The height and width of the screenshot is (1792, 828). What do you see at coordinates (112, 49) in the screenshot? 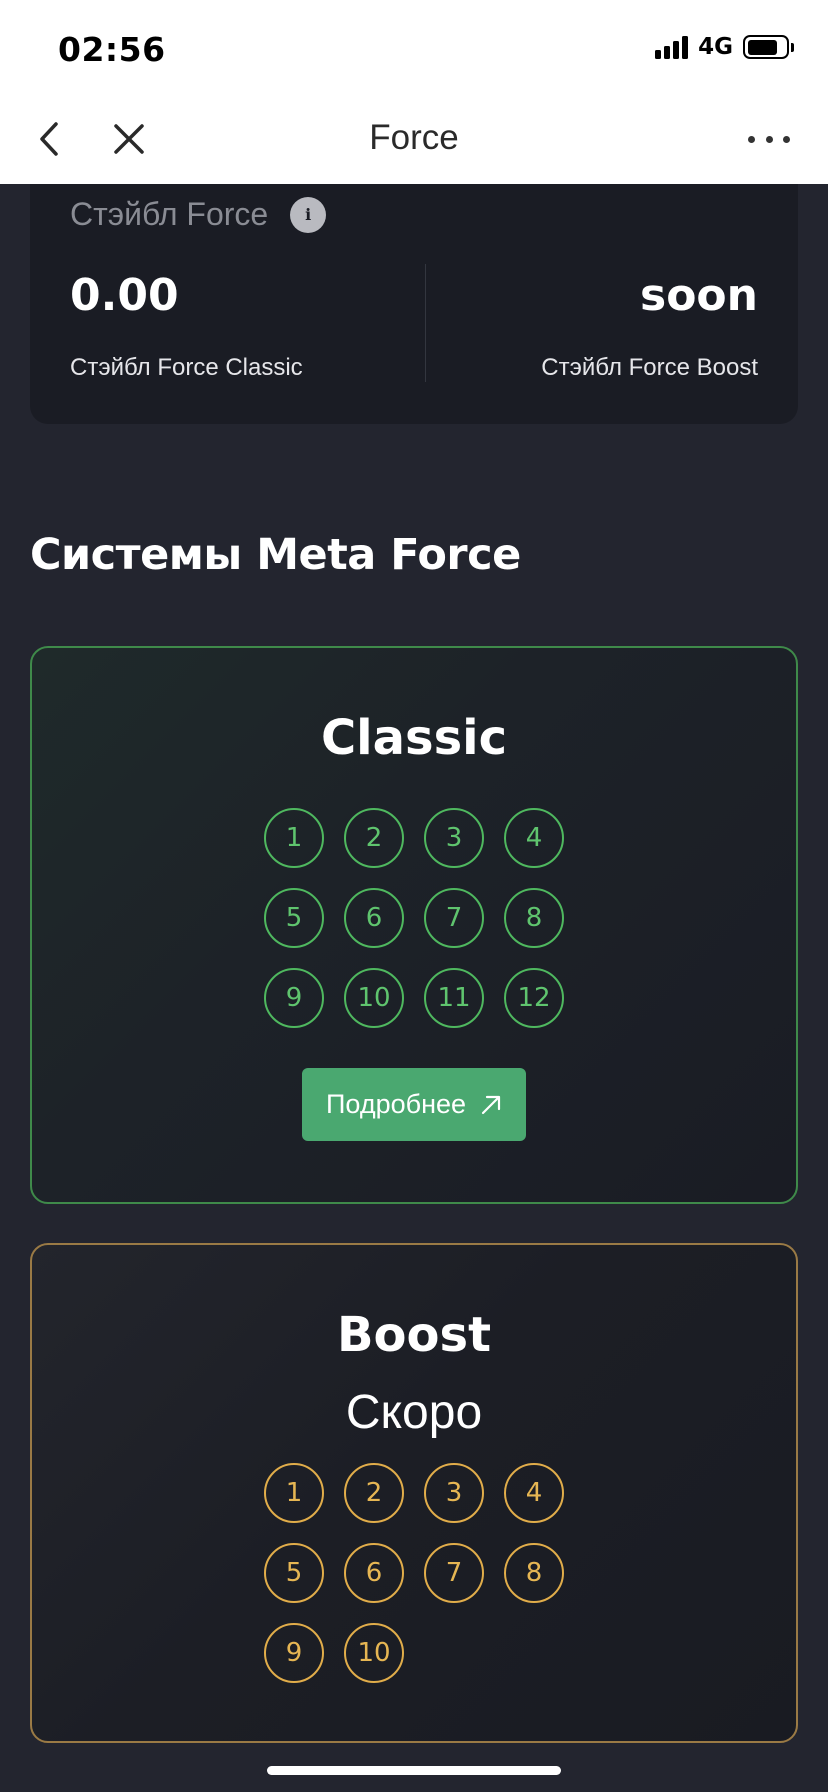
I see `status-time: 02:56` at bounding box center [112, 49].